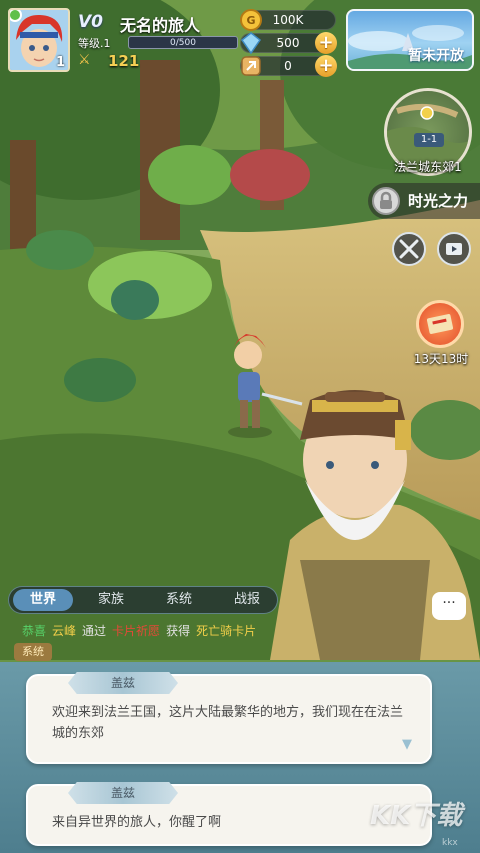 Image resolution: width=480 pixels, height=853 pixels. What do you see at coordinates (34, 631) in the screenshot?
I see `chat-word: 恭喜` at bounding box center [34, 631].